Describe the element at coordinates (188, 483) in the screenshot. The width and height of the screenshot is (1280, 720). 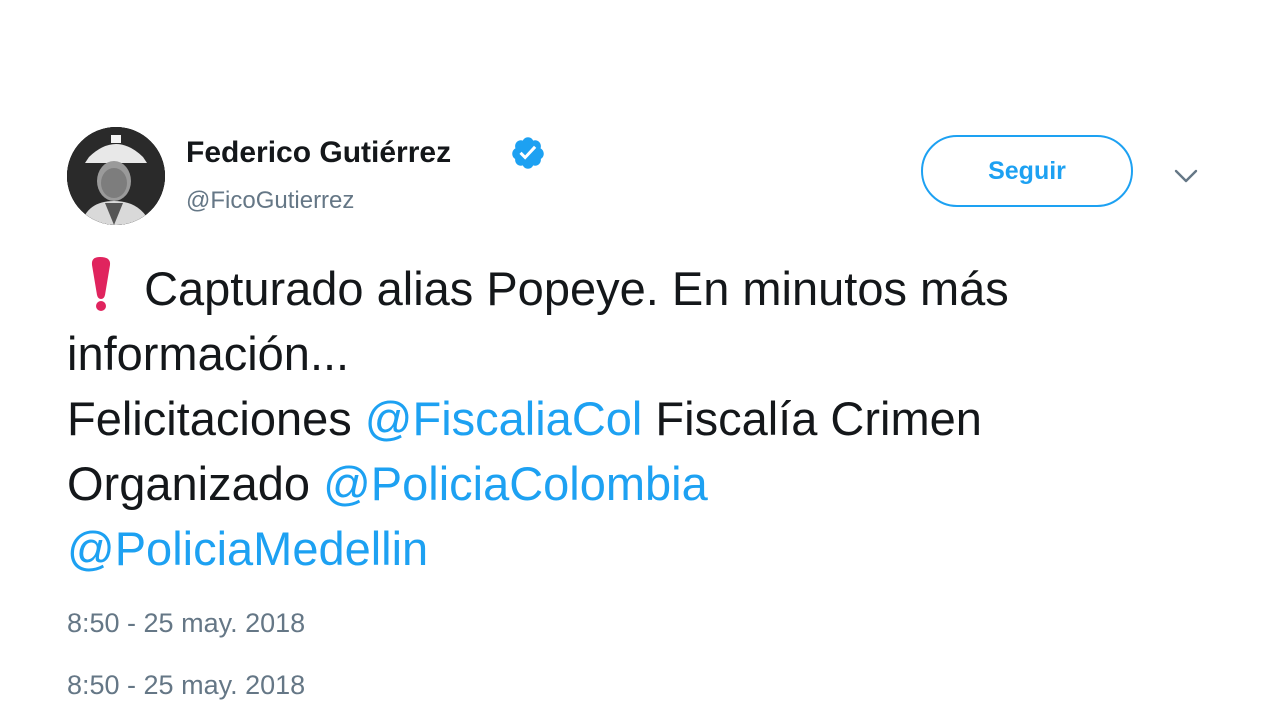
I see `tweet-line-4-prefix: Organizado` at that location.